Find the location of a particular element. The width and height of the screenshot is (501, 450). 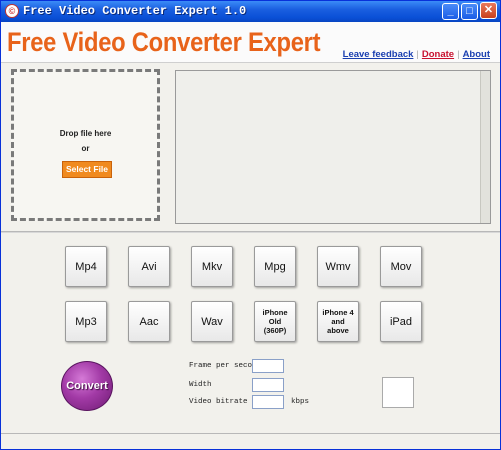

header-links: Leave feedback | Donate | About is located at coordinates (416, 54).